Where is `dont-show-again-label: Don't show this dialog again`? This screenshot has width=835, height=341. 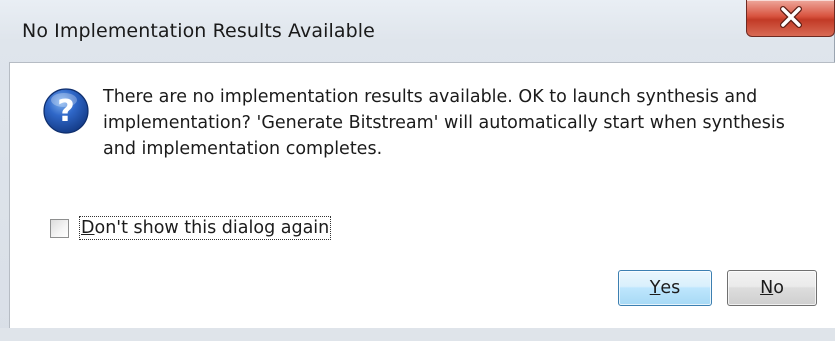 dont-show-again-label: Don't show this dialog again is located at coordinates (205, 228).